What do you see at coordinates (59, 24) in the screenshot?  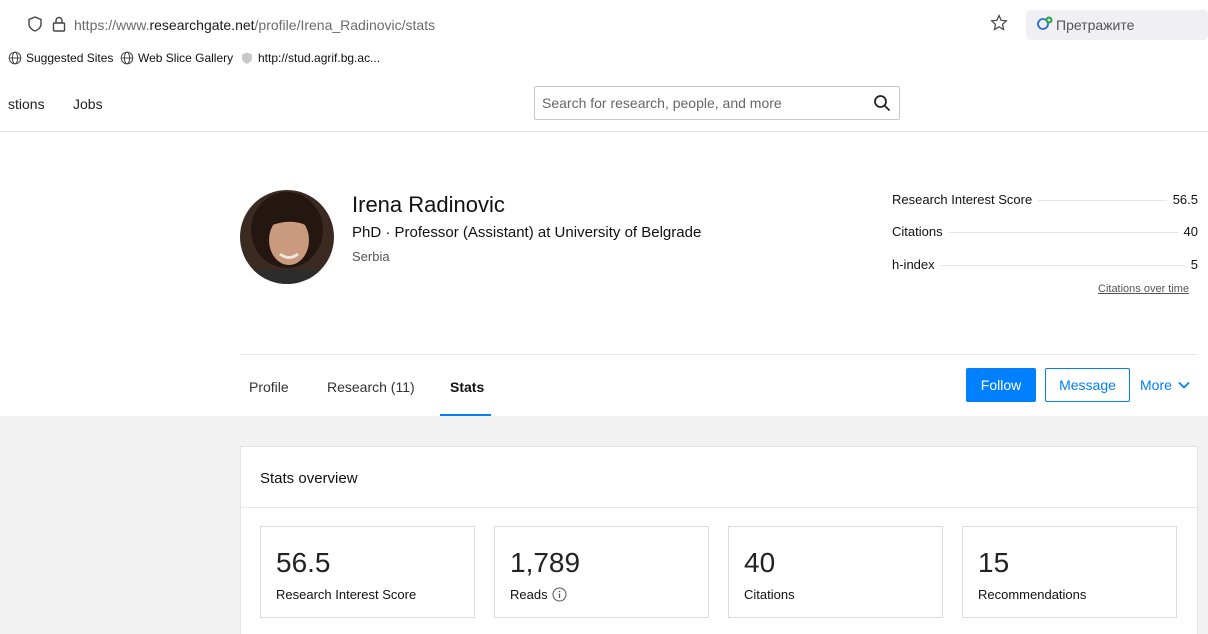 I see `lock-icon` at bounding box center [59, 24].